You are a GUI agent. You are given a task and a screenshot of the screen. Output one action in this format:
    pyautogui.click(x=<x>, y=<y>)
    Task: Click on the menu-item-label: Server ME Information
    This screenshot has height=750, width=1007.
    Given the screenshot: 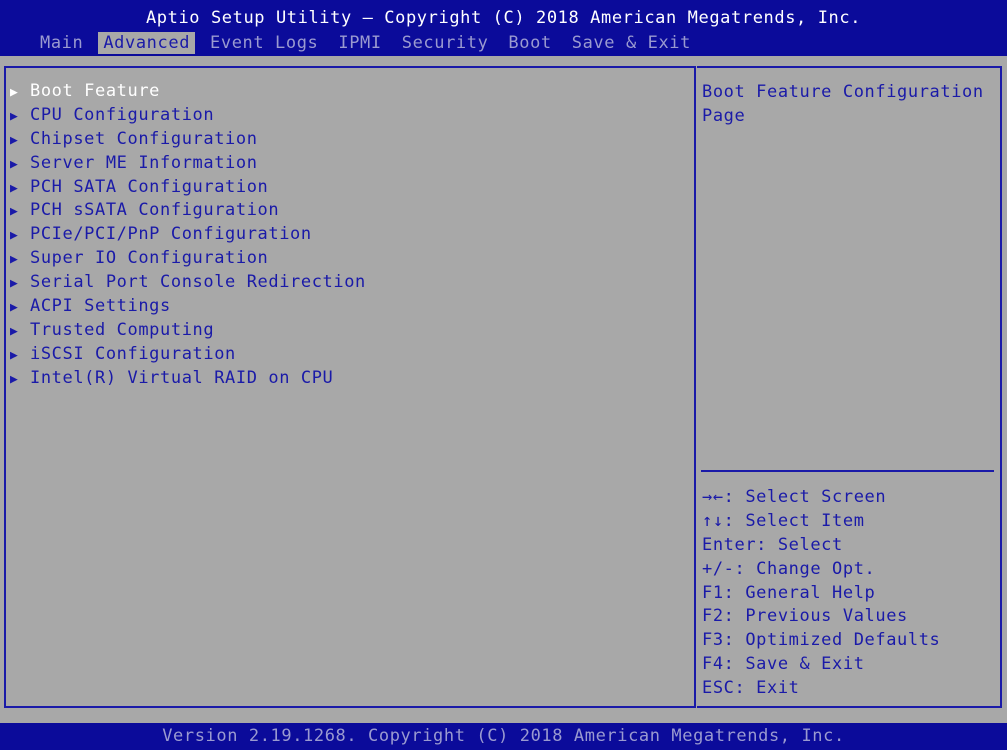 What is the action you would take?
    pyautogui.click(x=144, y=162)
    